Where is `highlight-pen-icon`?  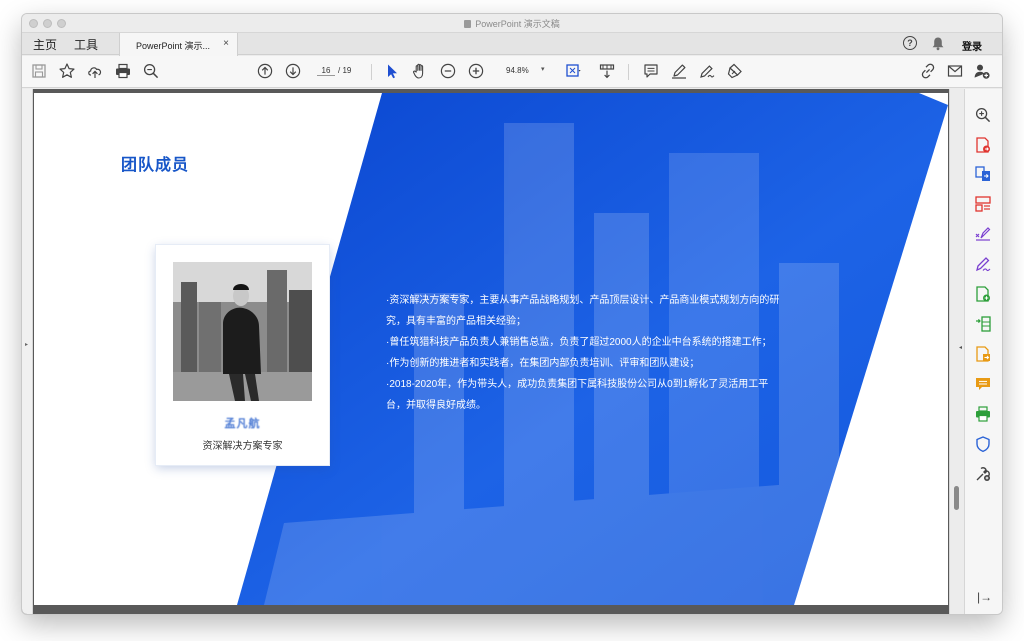
highlight-pen-icon is located at coordinates (679, 71).